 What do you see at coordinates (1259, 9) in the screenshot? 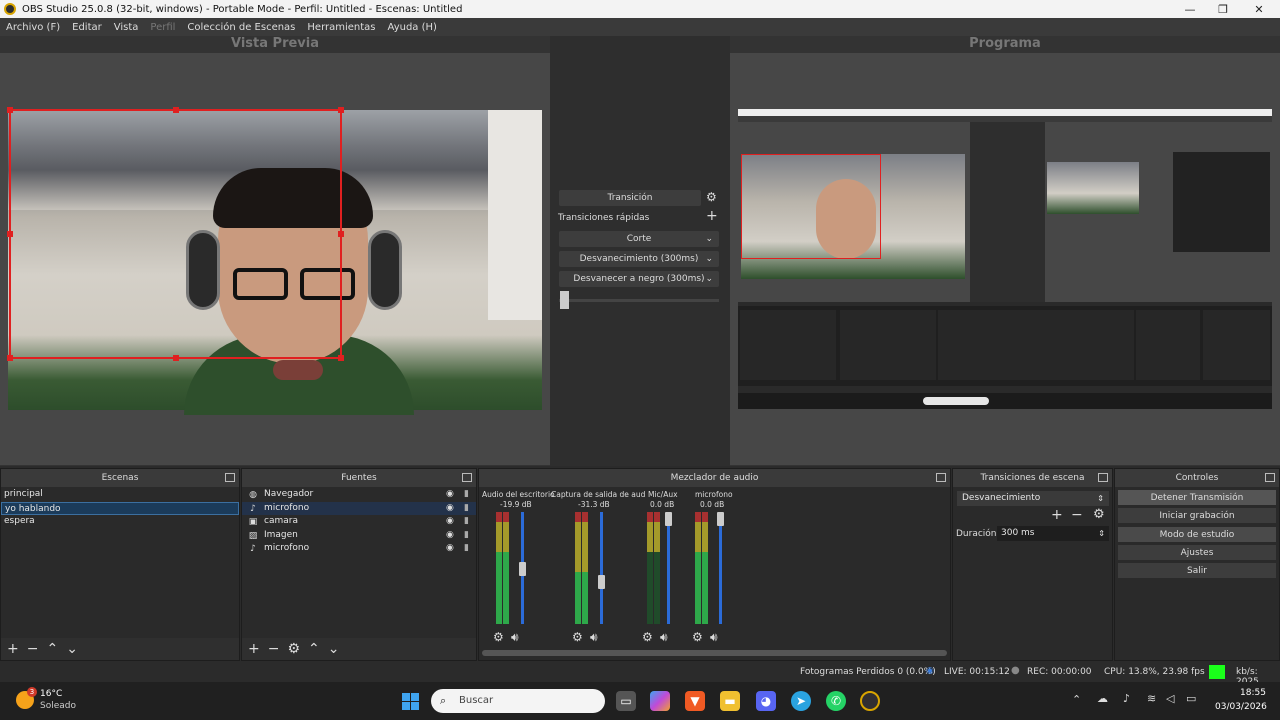
I see `close-button: ✕` at bounding box center [1259, 9].